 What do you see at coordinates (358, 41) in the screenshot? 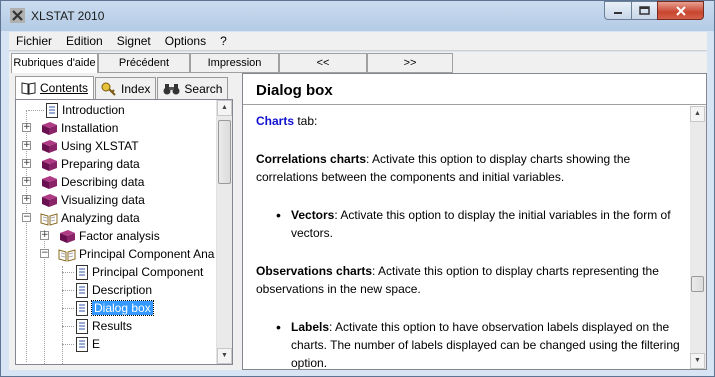
I see `menu-bar: Fichier Edition Signet Options ?` at bounding box center [358, 41].